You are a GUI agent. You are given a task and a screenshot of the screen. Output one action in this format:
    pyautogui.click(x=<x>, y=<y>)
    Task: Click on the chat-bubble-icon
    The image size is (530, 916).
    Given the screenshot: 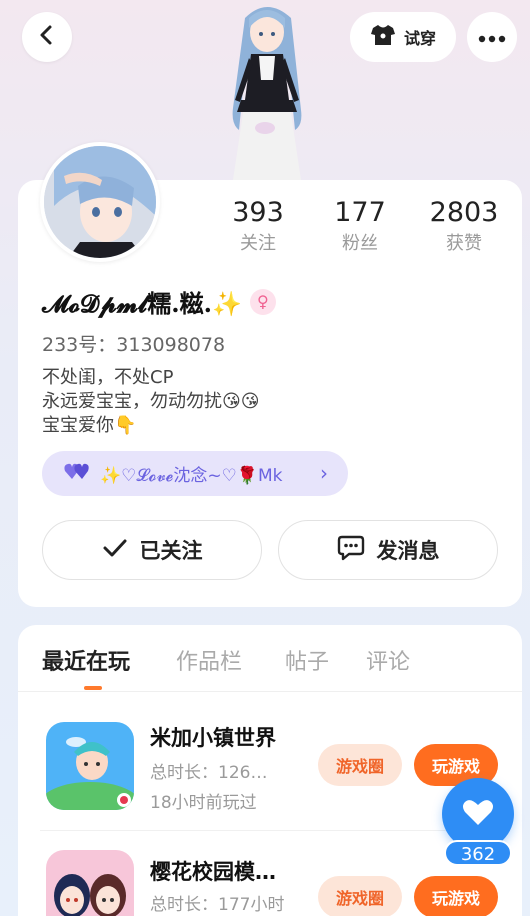 What is the action you would take?
    pyautogui.click(x=351, y=550)
    